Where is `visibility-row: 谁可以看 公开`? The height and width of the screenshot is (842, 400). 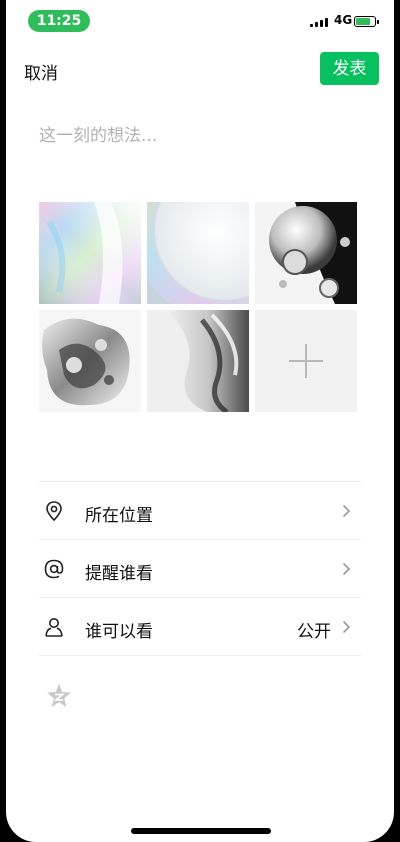 visibility-row: 谁可以看 公开 is located at coordinates (200, 627).